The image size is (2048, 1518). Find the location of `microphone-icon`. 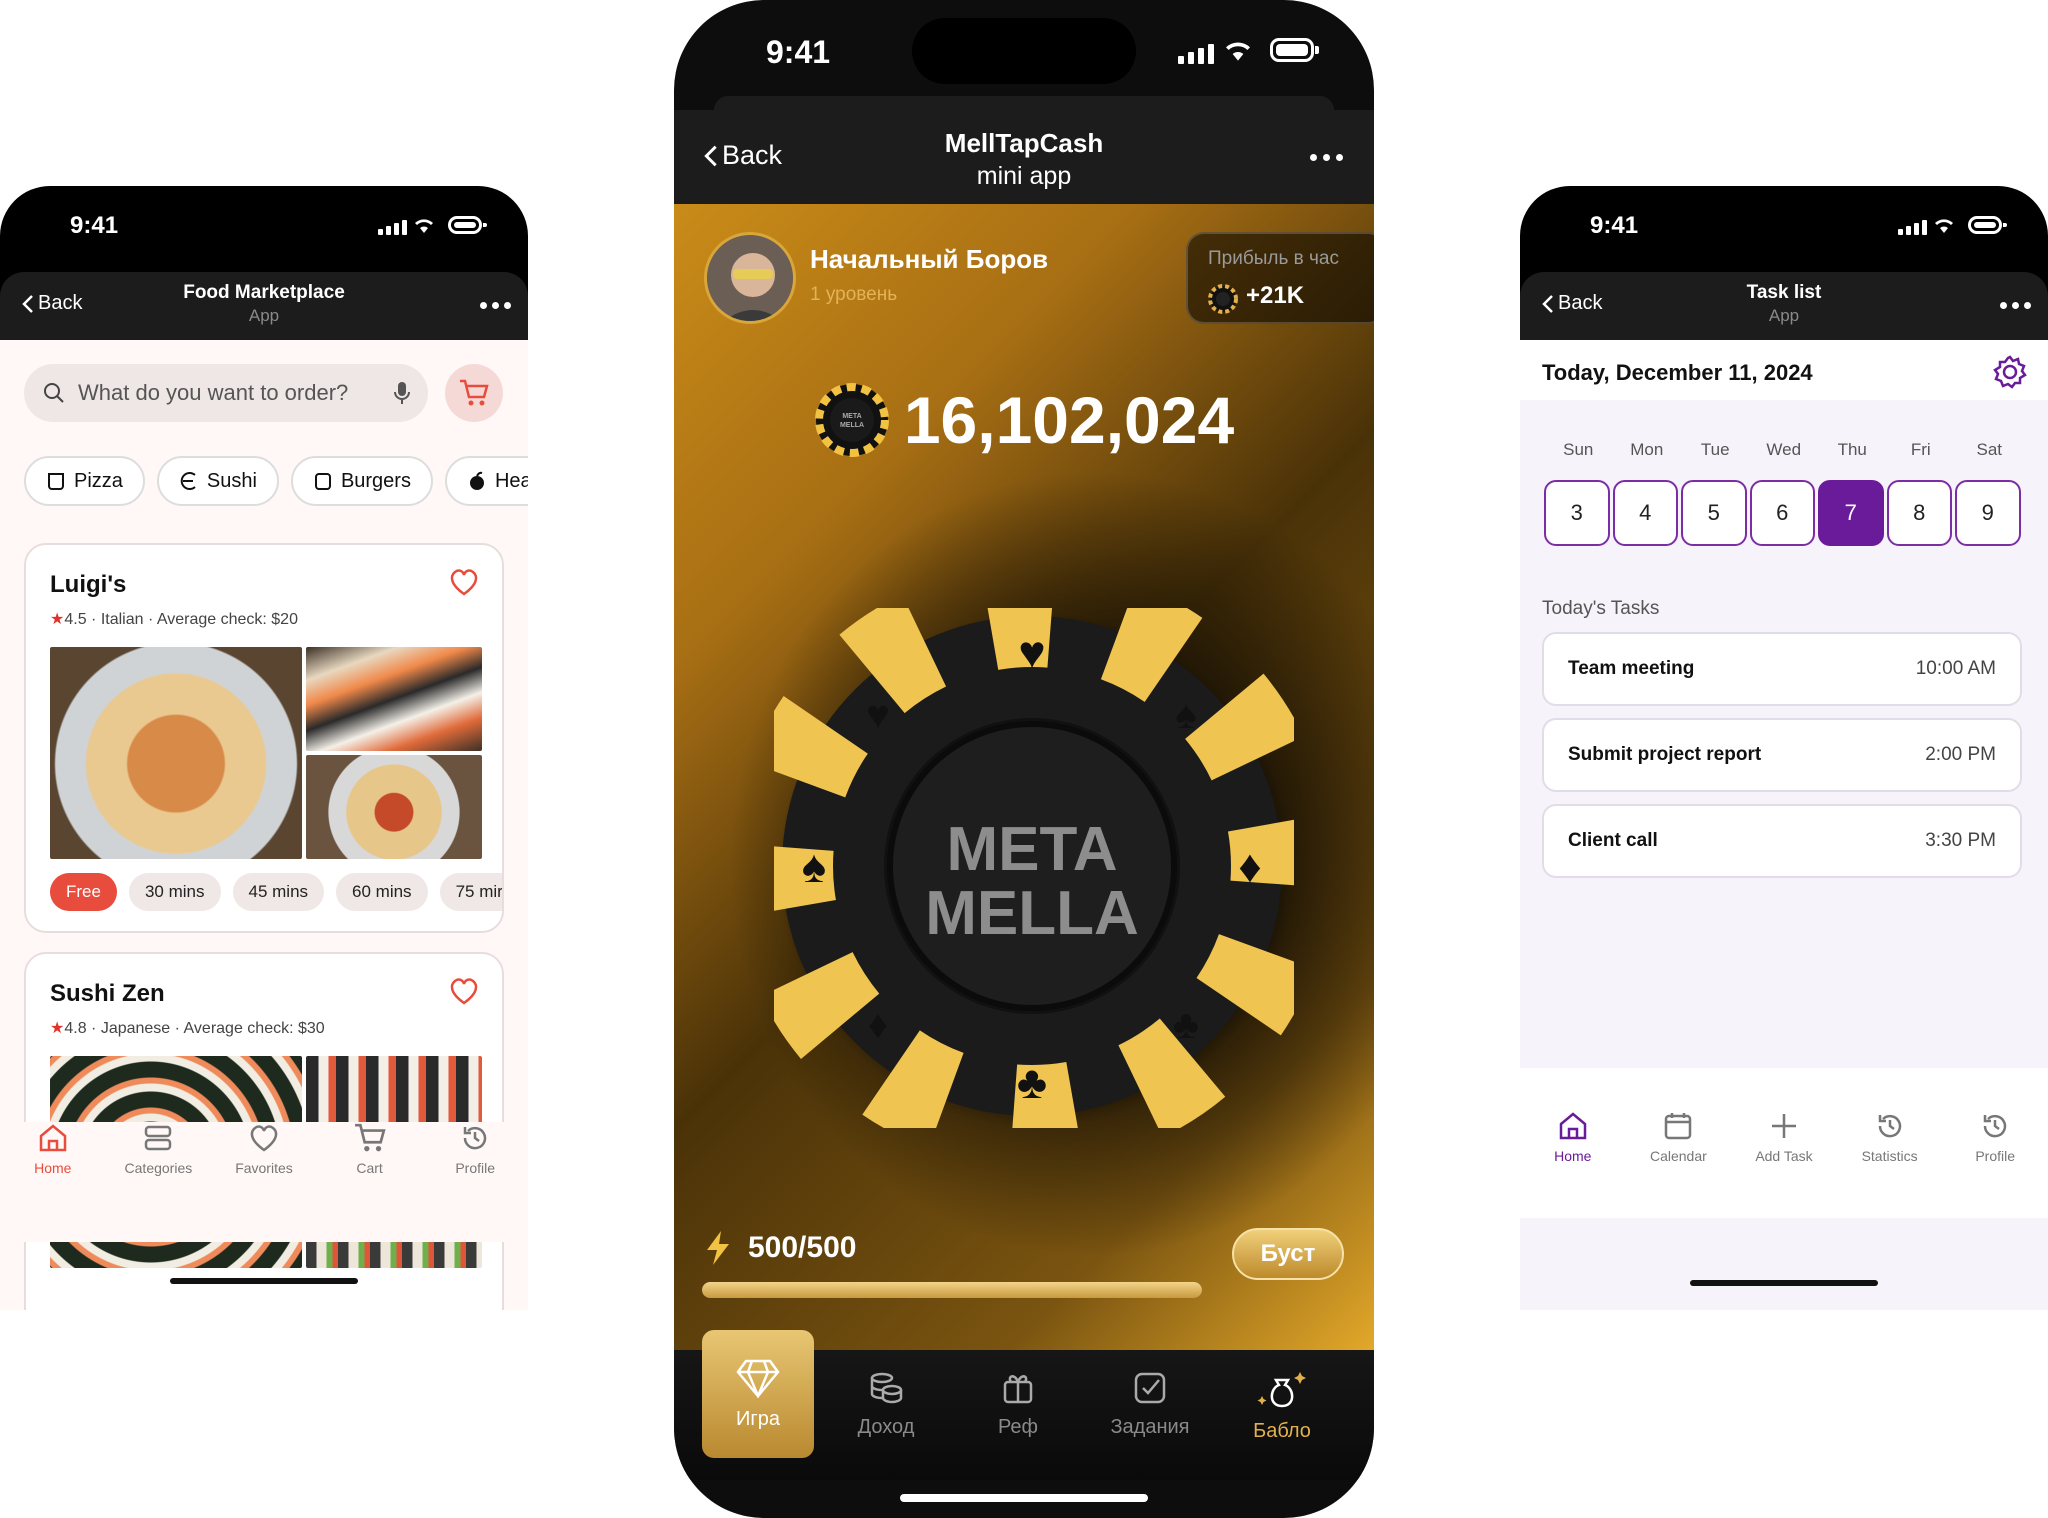

microphone-icon is located at coordinates (402, 393).